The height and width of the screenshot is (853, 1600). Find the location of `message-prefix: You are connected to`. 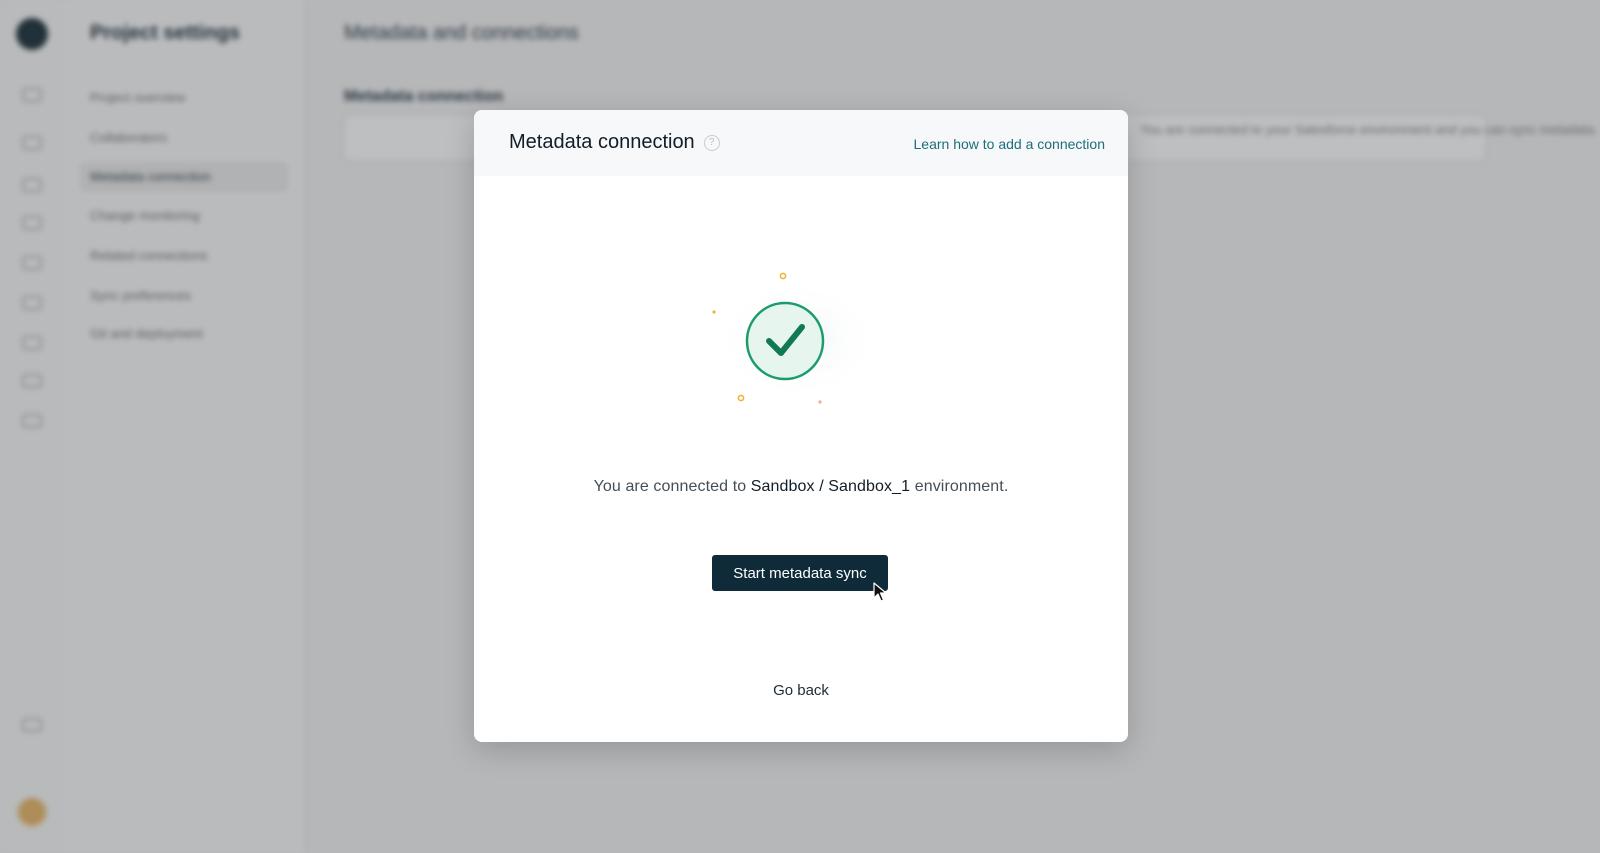

message-prefix: You are connected to is located at coordinates (670, 486).